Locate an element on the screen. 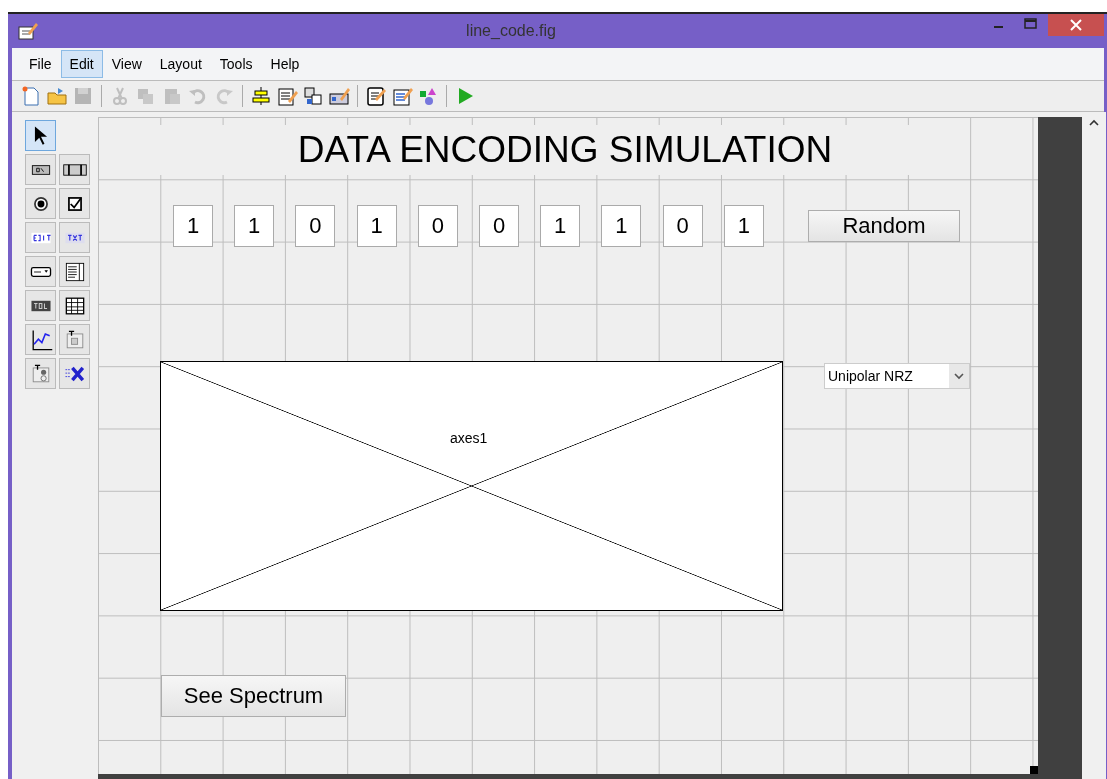 This screenshot has width=1107, height=779. menu-editor-icon is located at coordinates (287, 96).